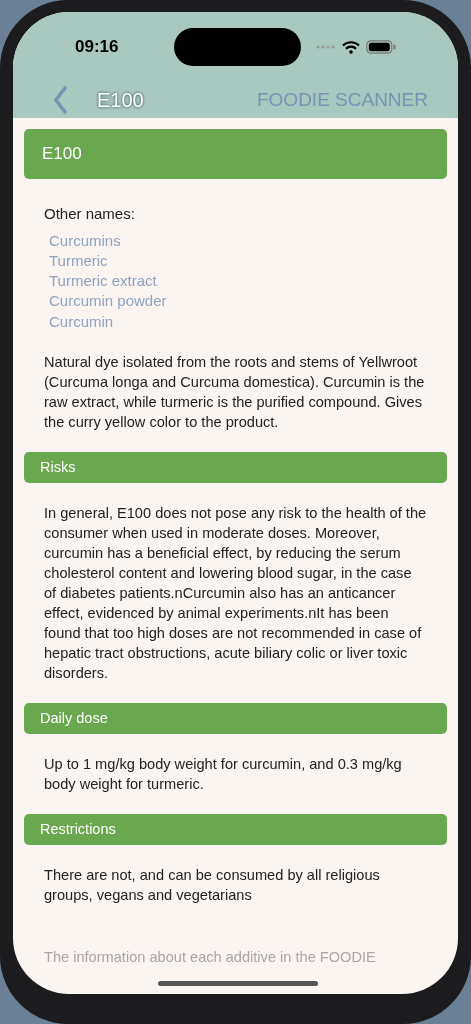  Describe the element at coordinates (351, 47) in the screenshot. I see `wifi-icon` at that location.